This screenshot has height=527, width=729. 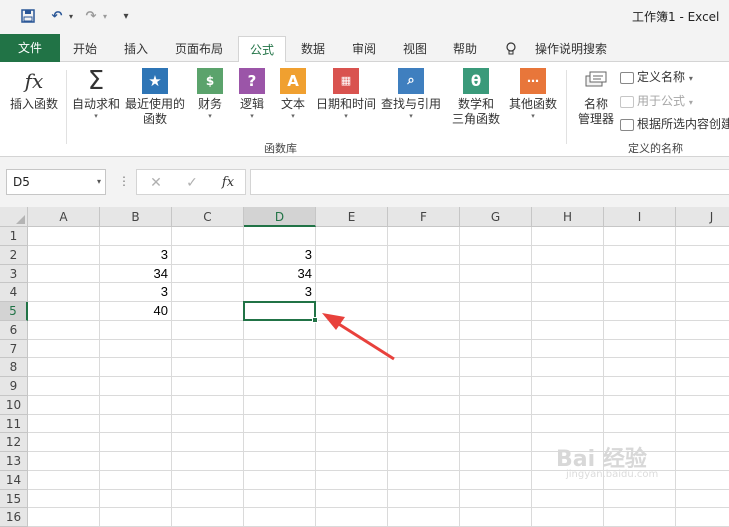 What do you see at coordinates (85, 49) in the screenshot?
I see `tab-home: 开始` at bounding box center [85, 49].